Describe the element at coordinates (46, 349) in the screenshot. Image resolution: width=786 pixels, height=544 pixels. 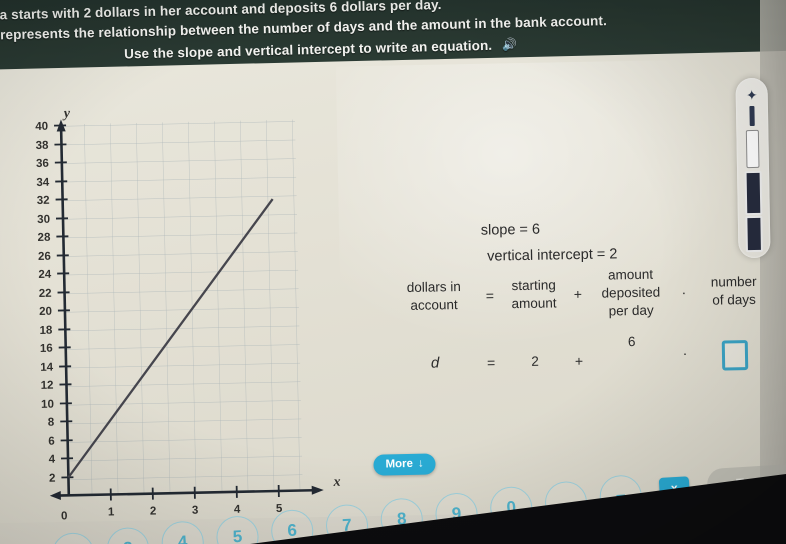
I see `svg-text: 16` at that location.